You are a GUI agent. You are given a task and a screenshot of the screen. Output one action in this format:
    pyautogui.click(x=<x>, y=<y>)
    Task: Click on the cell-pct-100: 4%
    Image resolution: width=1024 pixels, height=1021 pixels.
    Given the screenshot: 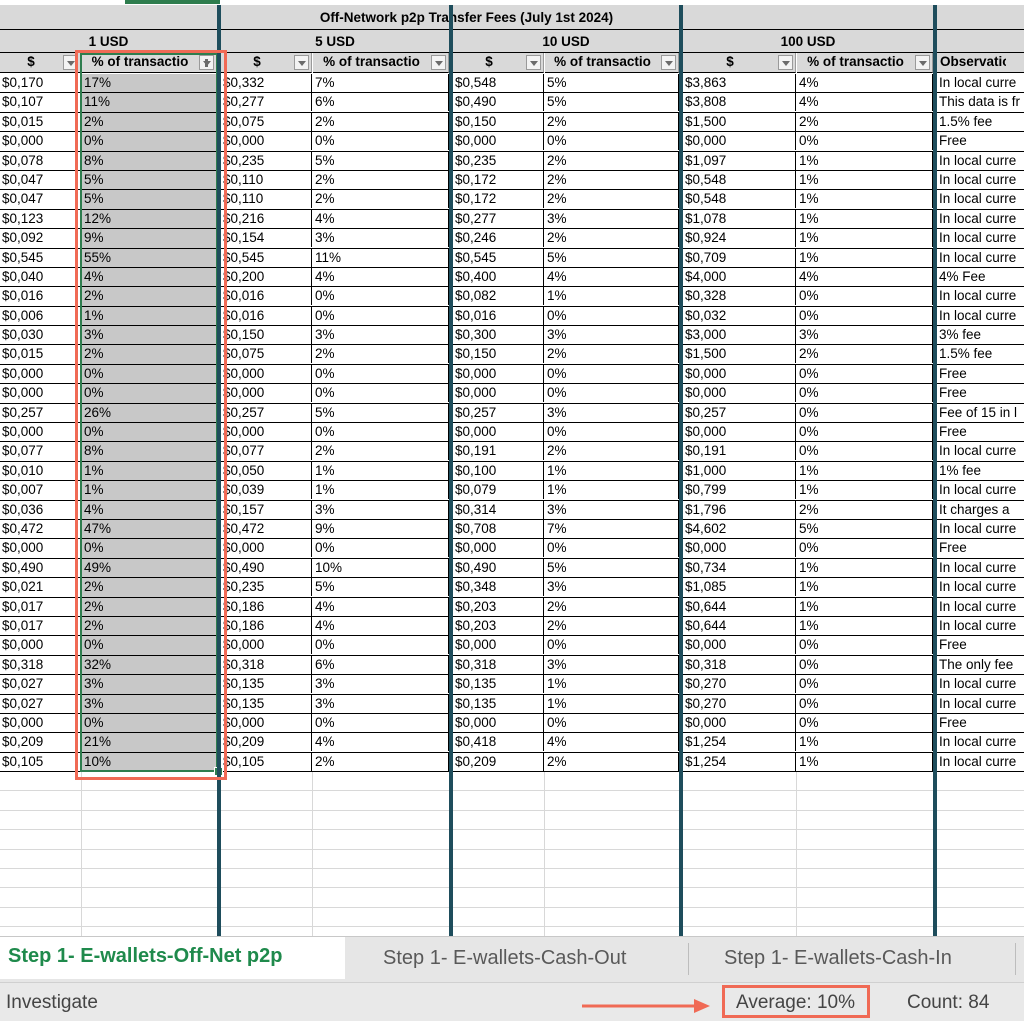 What is the action you would take?
    pyautogui.click(x=865, y=83)
    